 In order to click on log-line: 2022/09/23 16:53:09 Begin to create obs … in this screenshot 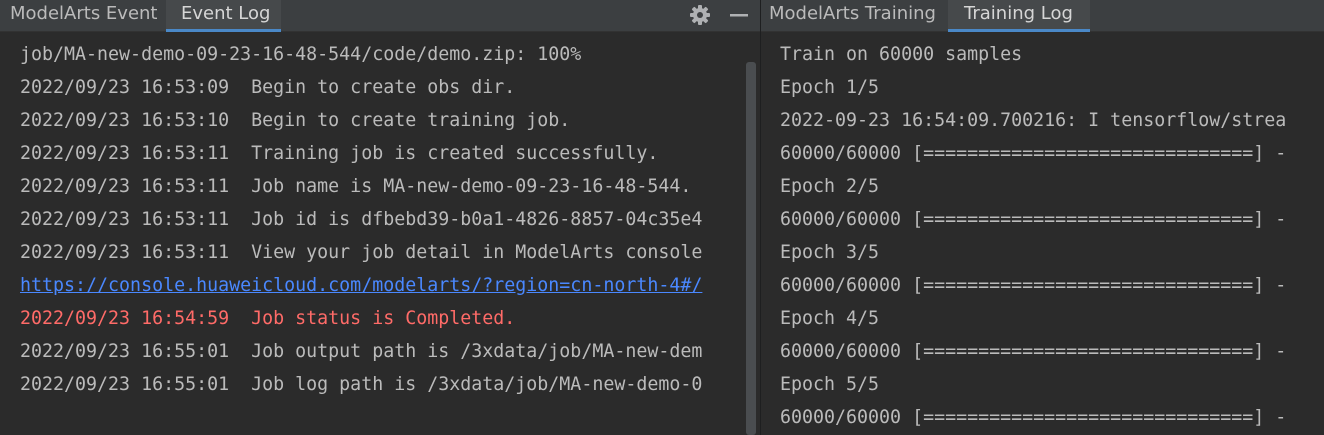, I will do `click(268, 87)`.